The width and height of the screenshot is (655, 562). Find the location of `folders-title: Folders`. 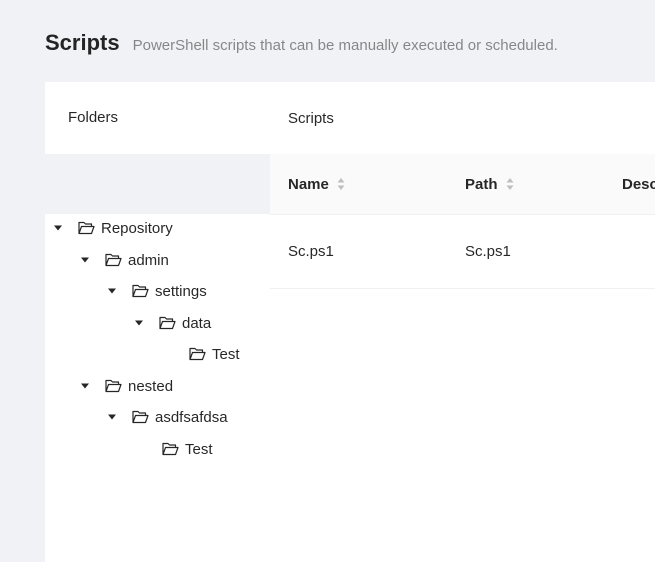

folders-title: Folders is located at coordinates (93, 117).